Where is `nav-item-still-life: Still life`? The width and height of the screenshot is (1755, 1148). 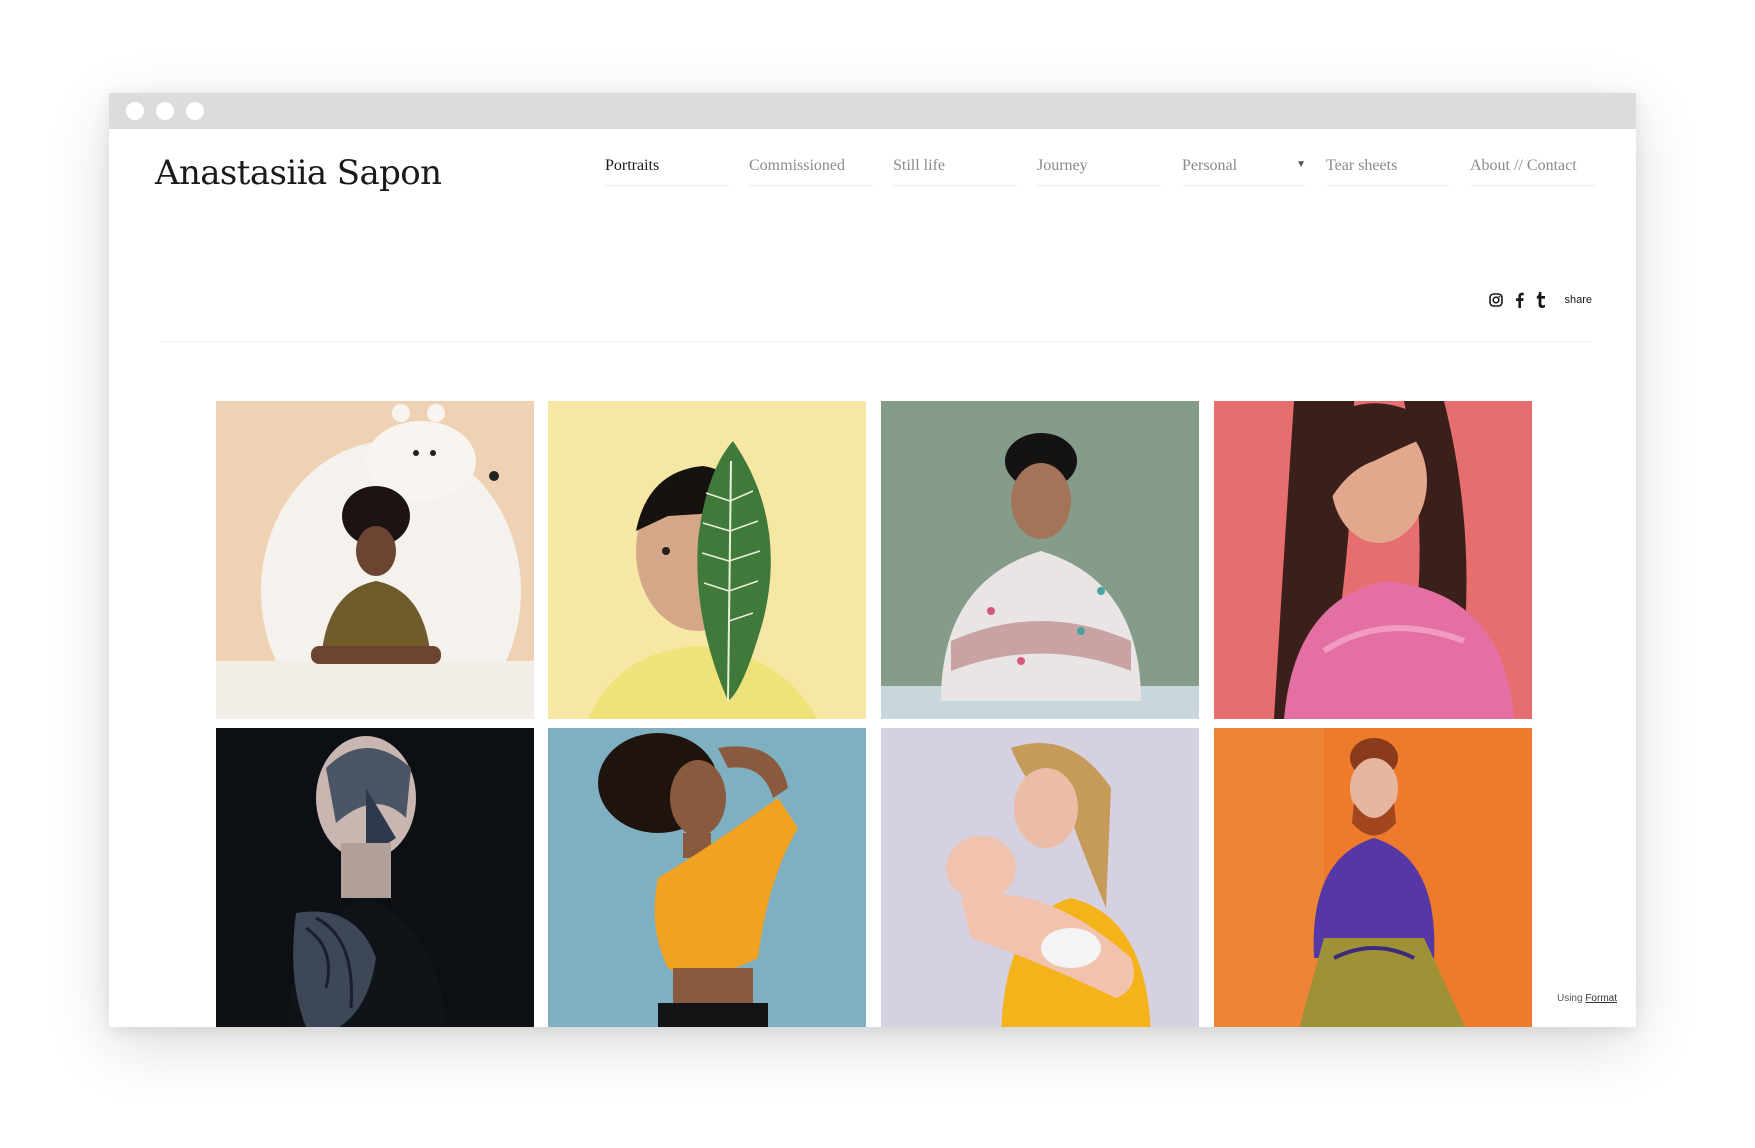
nav-item-still-life: Still life is located at coordinates (955, 171).